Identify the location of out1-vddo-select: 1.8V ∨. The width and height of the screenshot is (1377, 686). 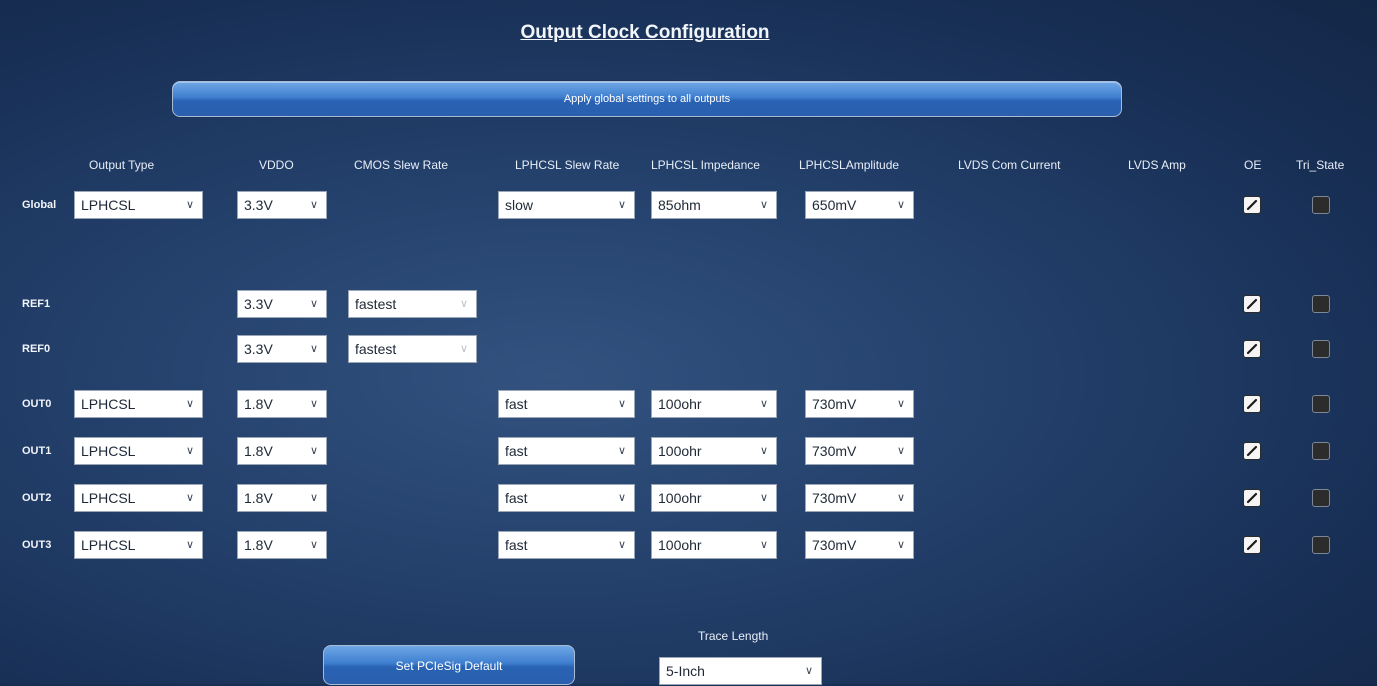
(282, 451).